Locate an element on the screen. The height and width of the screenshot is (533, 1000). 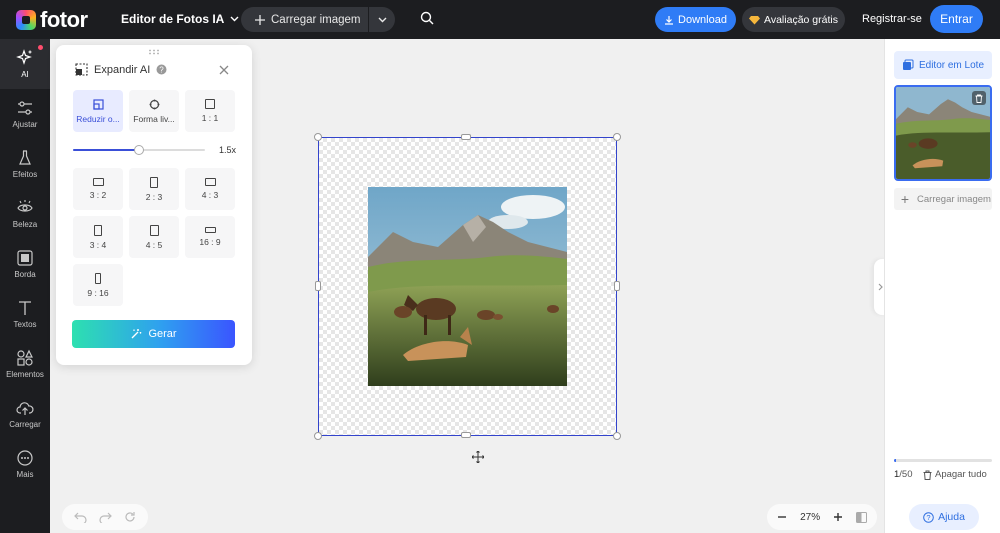
plus-icon is located at coordinates (260, 19).